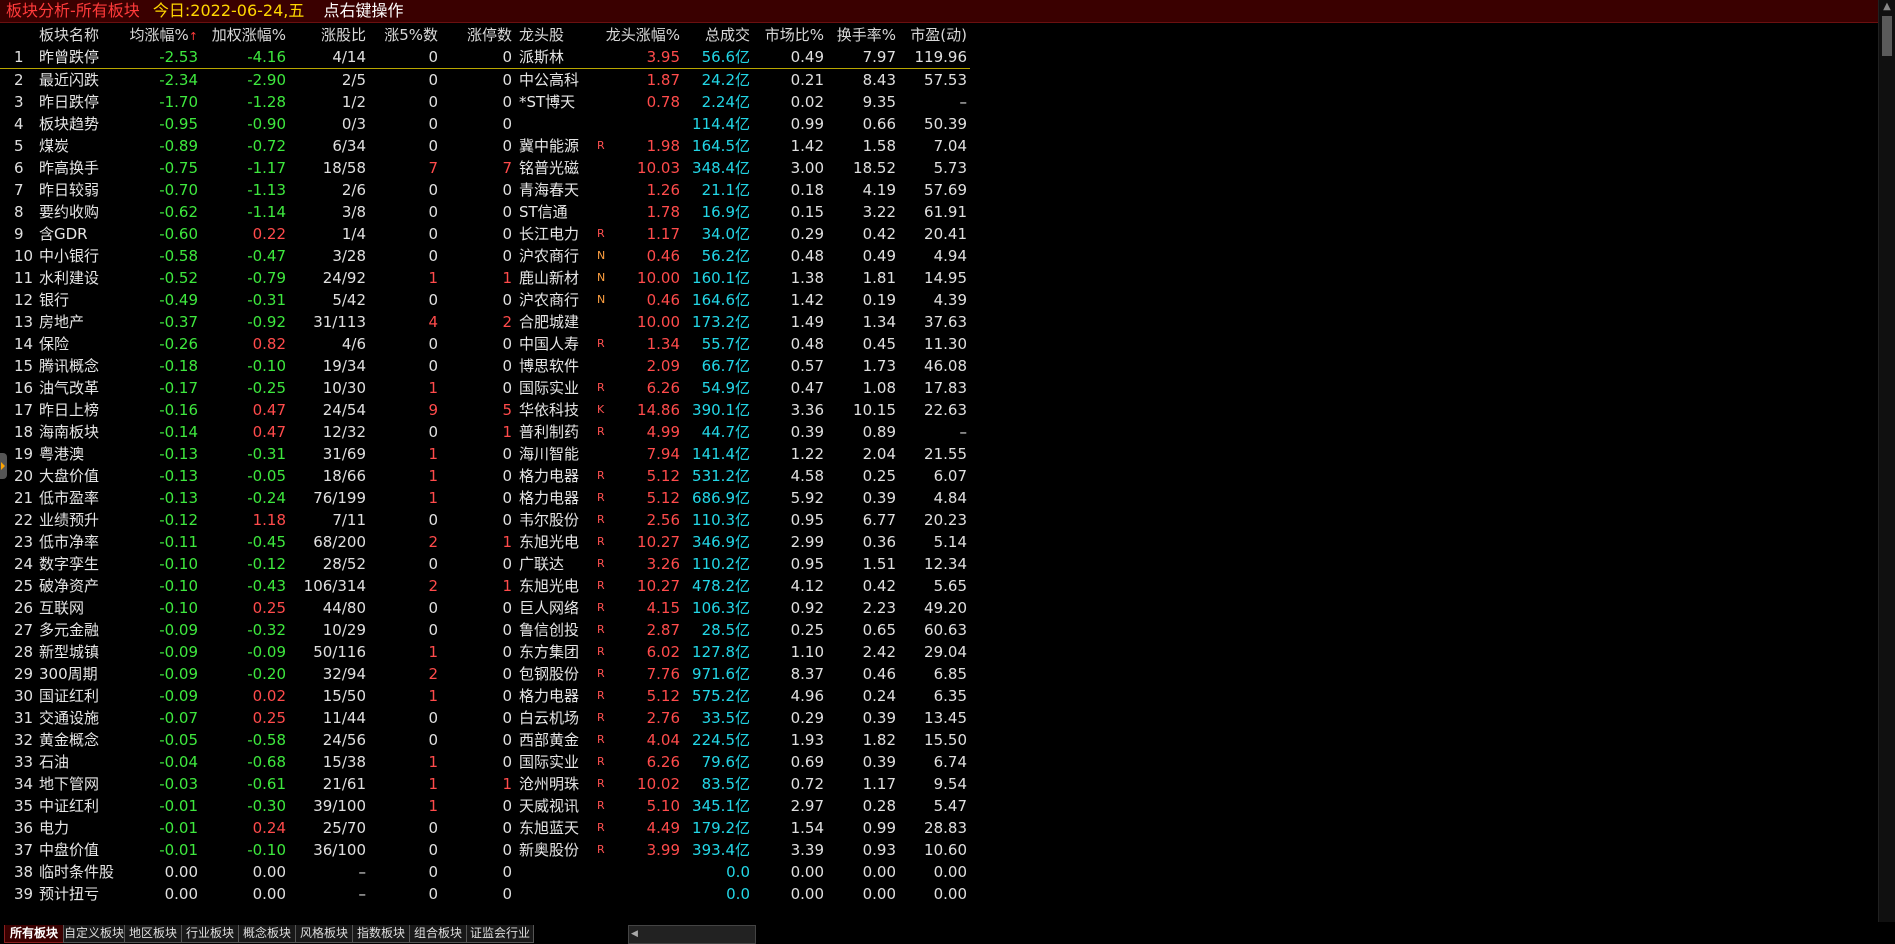  I want to click on leader-change: 5.12, so click(663, 696).